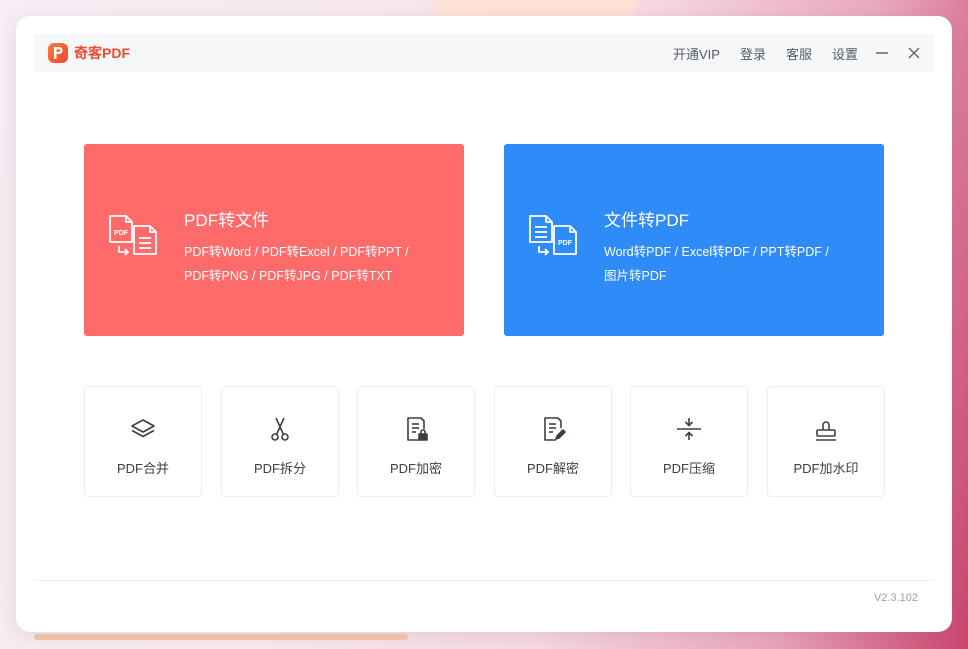 The width and height of the screenshot is (968, 649). I want to click on compress-icon, so click(689, 429).